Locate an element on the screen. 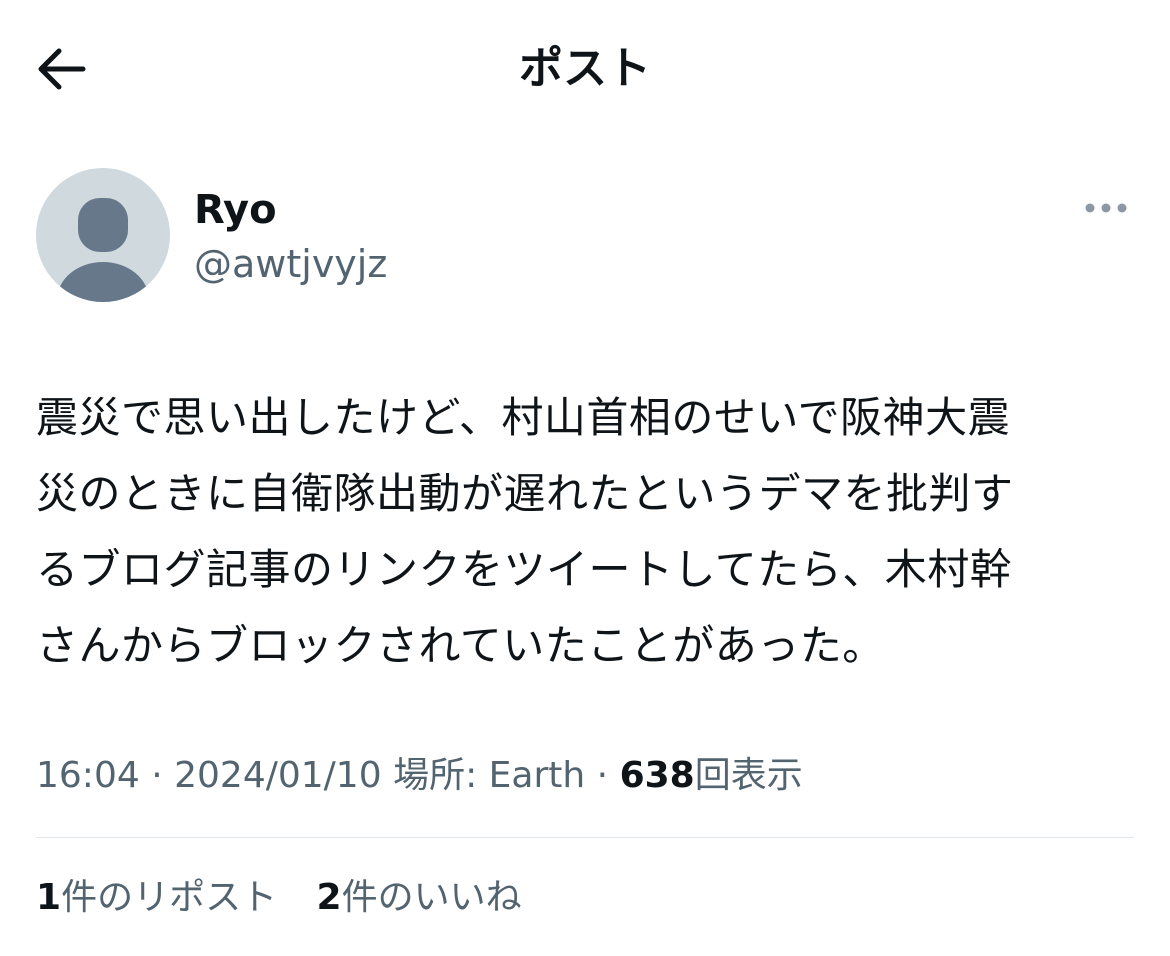  avatar is located at coordinates (103, 235).